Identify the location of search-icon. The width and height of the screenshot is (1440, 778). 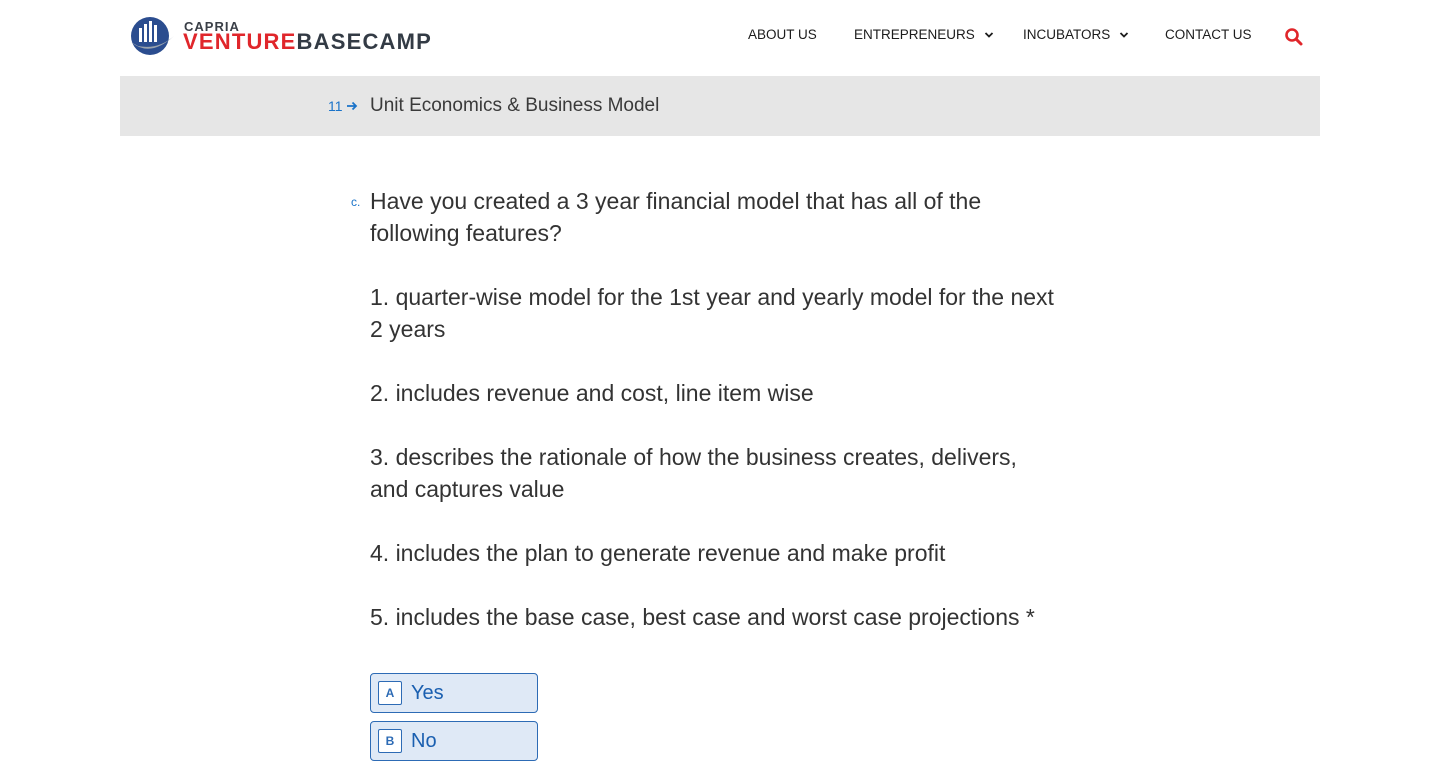
(1294, 37).